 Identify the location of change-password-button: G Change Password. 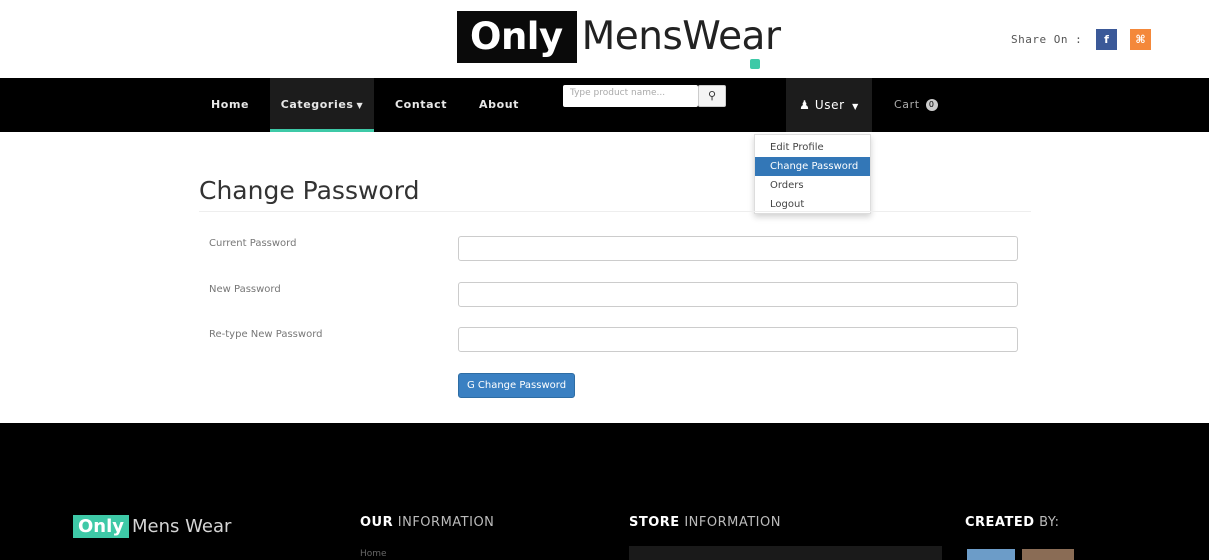
(516, 385).